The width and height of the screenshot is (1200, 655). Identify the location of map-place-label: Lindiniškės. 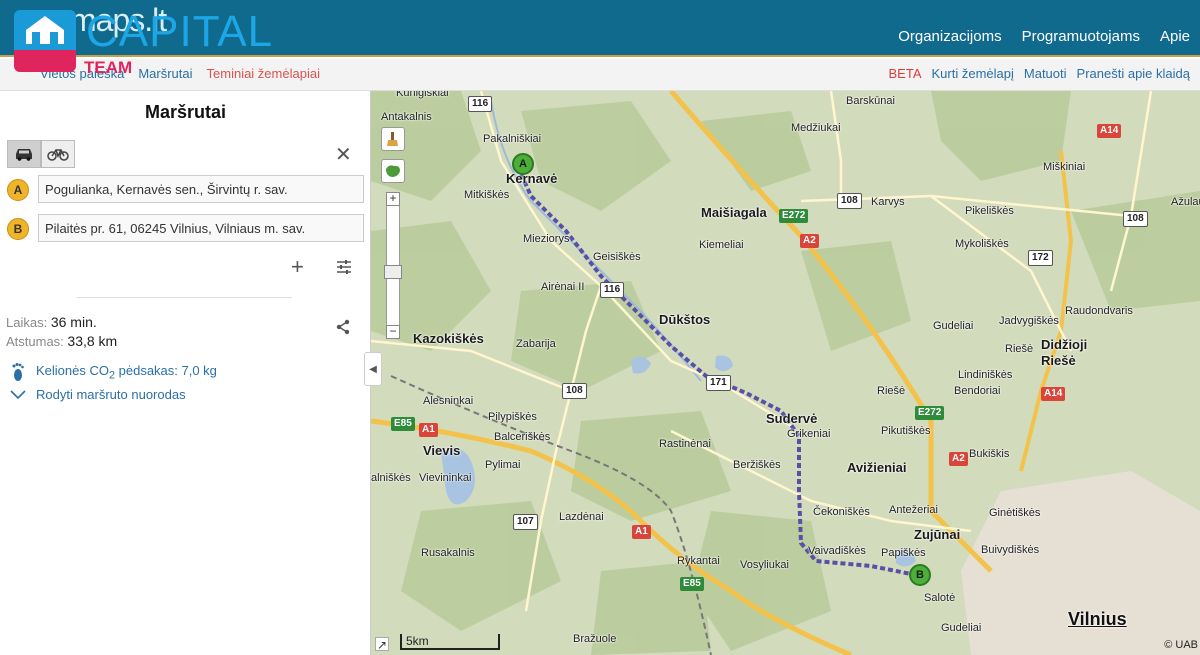
(985, 375).